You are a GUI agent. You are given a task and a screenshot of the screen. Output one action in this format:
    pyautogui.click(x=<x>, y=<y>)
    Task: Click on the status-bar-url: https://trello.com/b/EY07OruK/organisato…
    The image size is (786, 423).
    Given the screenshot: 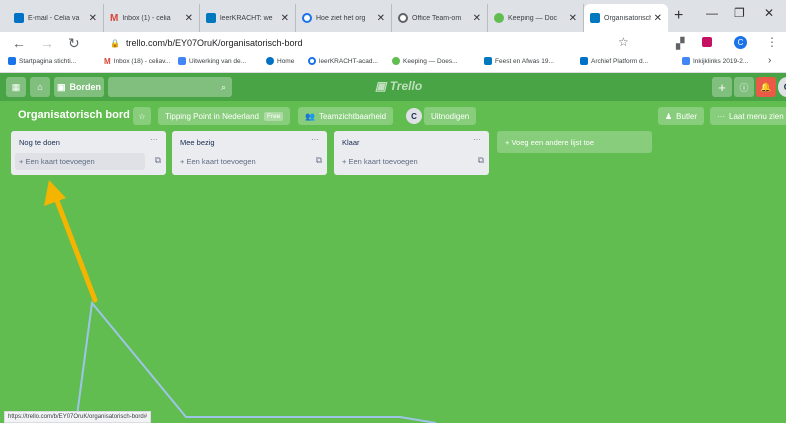 What is the action you would take?
    pyautogui.click(x=78, y=417)
    